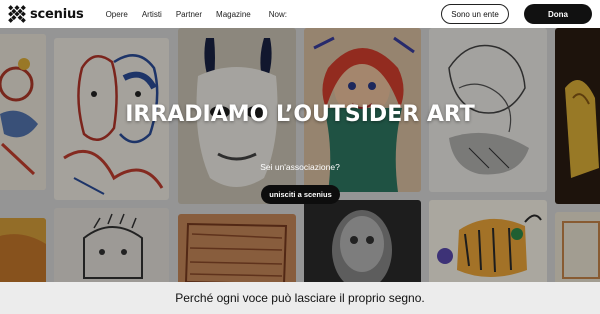  Describe the element at coordinates (152, 14) in the screenshot. I see `nav-item-artisti: Artisti` at that location.